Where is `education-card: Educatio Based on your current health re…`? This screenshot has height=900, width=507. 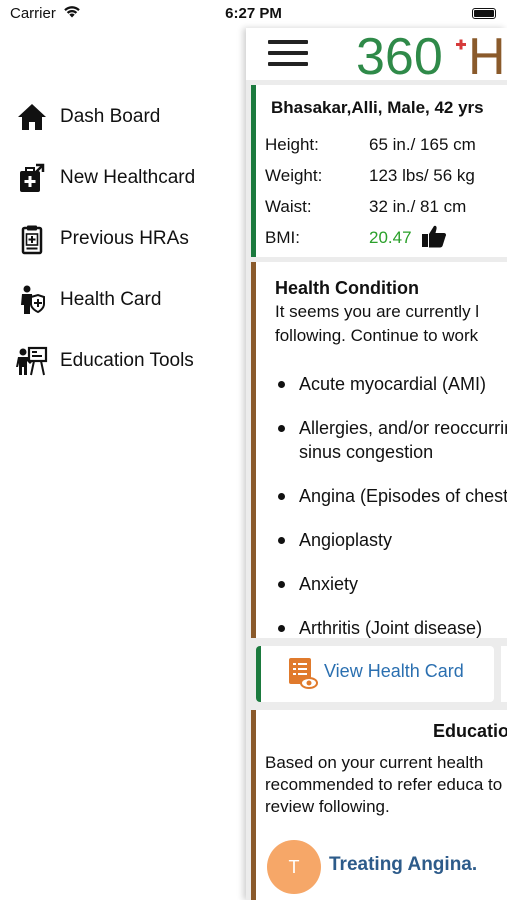 education-card: Educatio Based on your current health re… is located at coordinates (379, 805).